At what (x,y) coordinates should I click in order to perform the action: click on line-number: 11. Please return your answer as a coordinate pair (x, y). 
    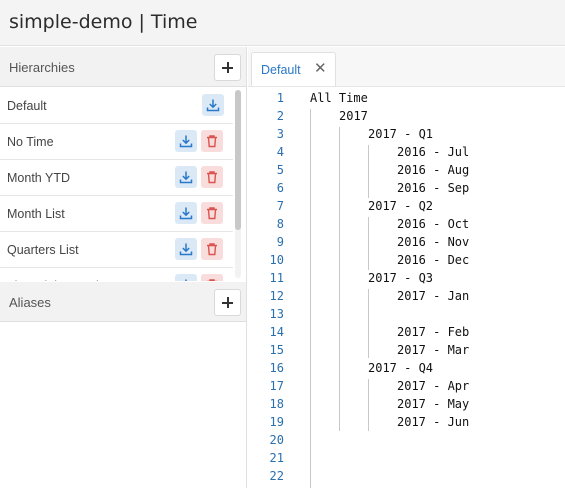
    Looking at the image, I should click on (276, 278).